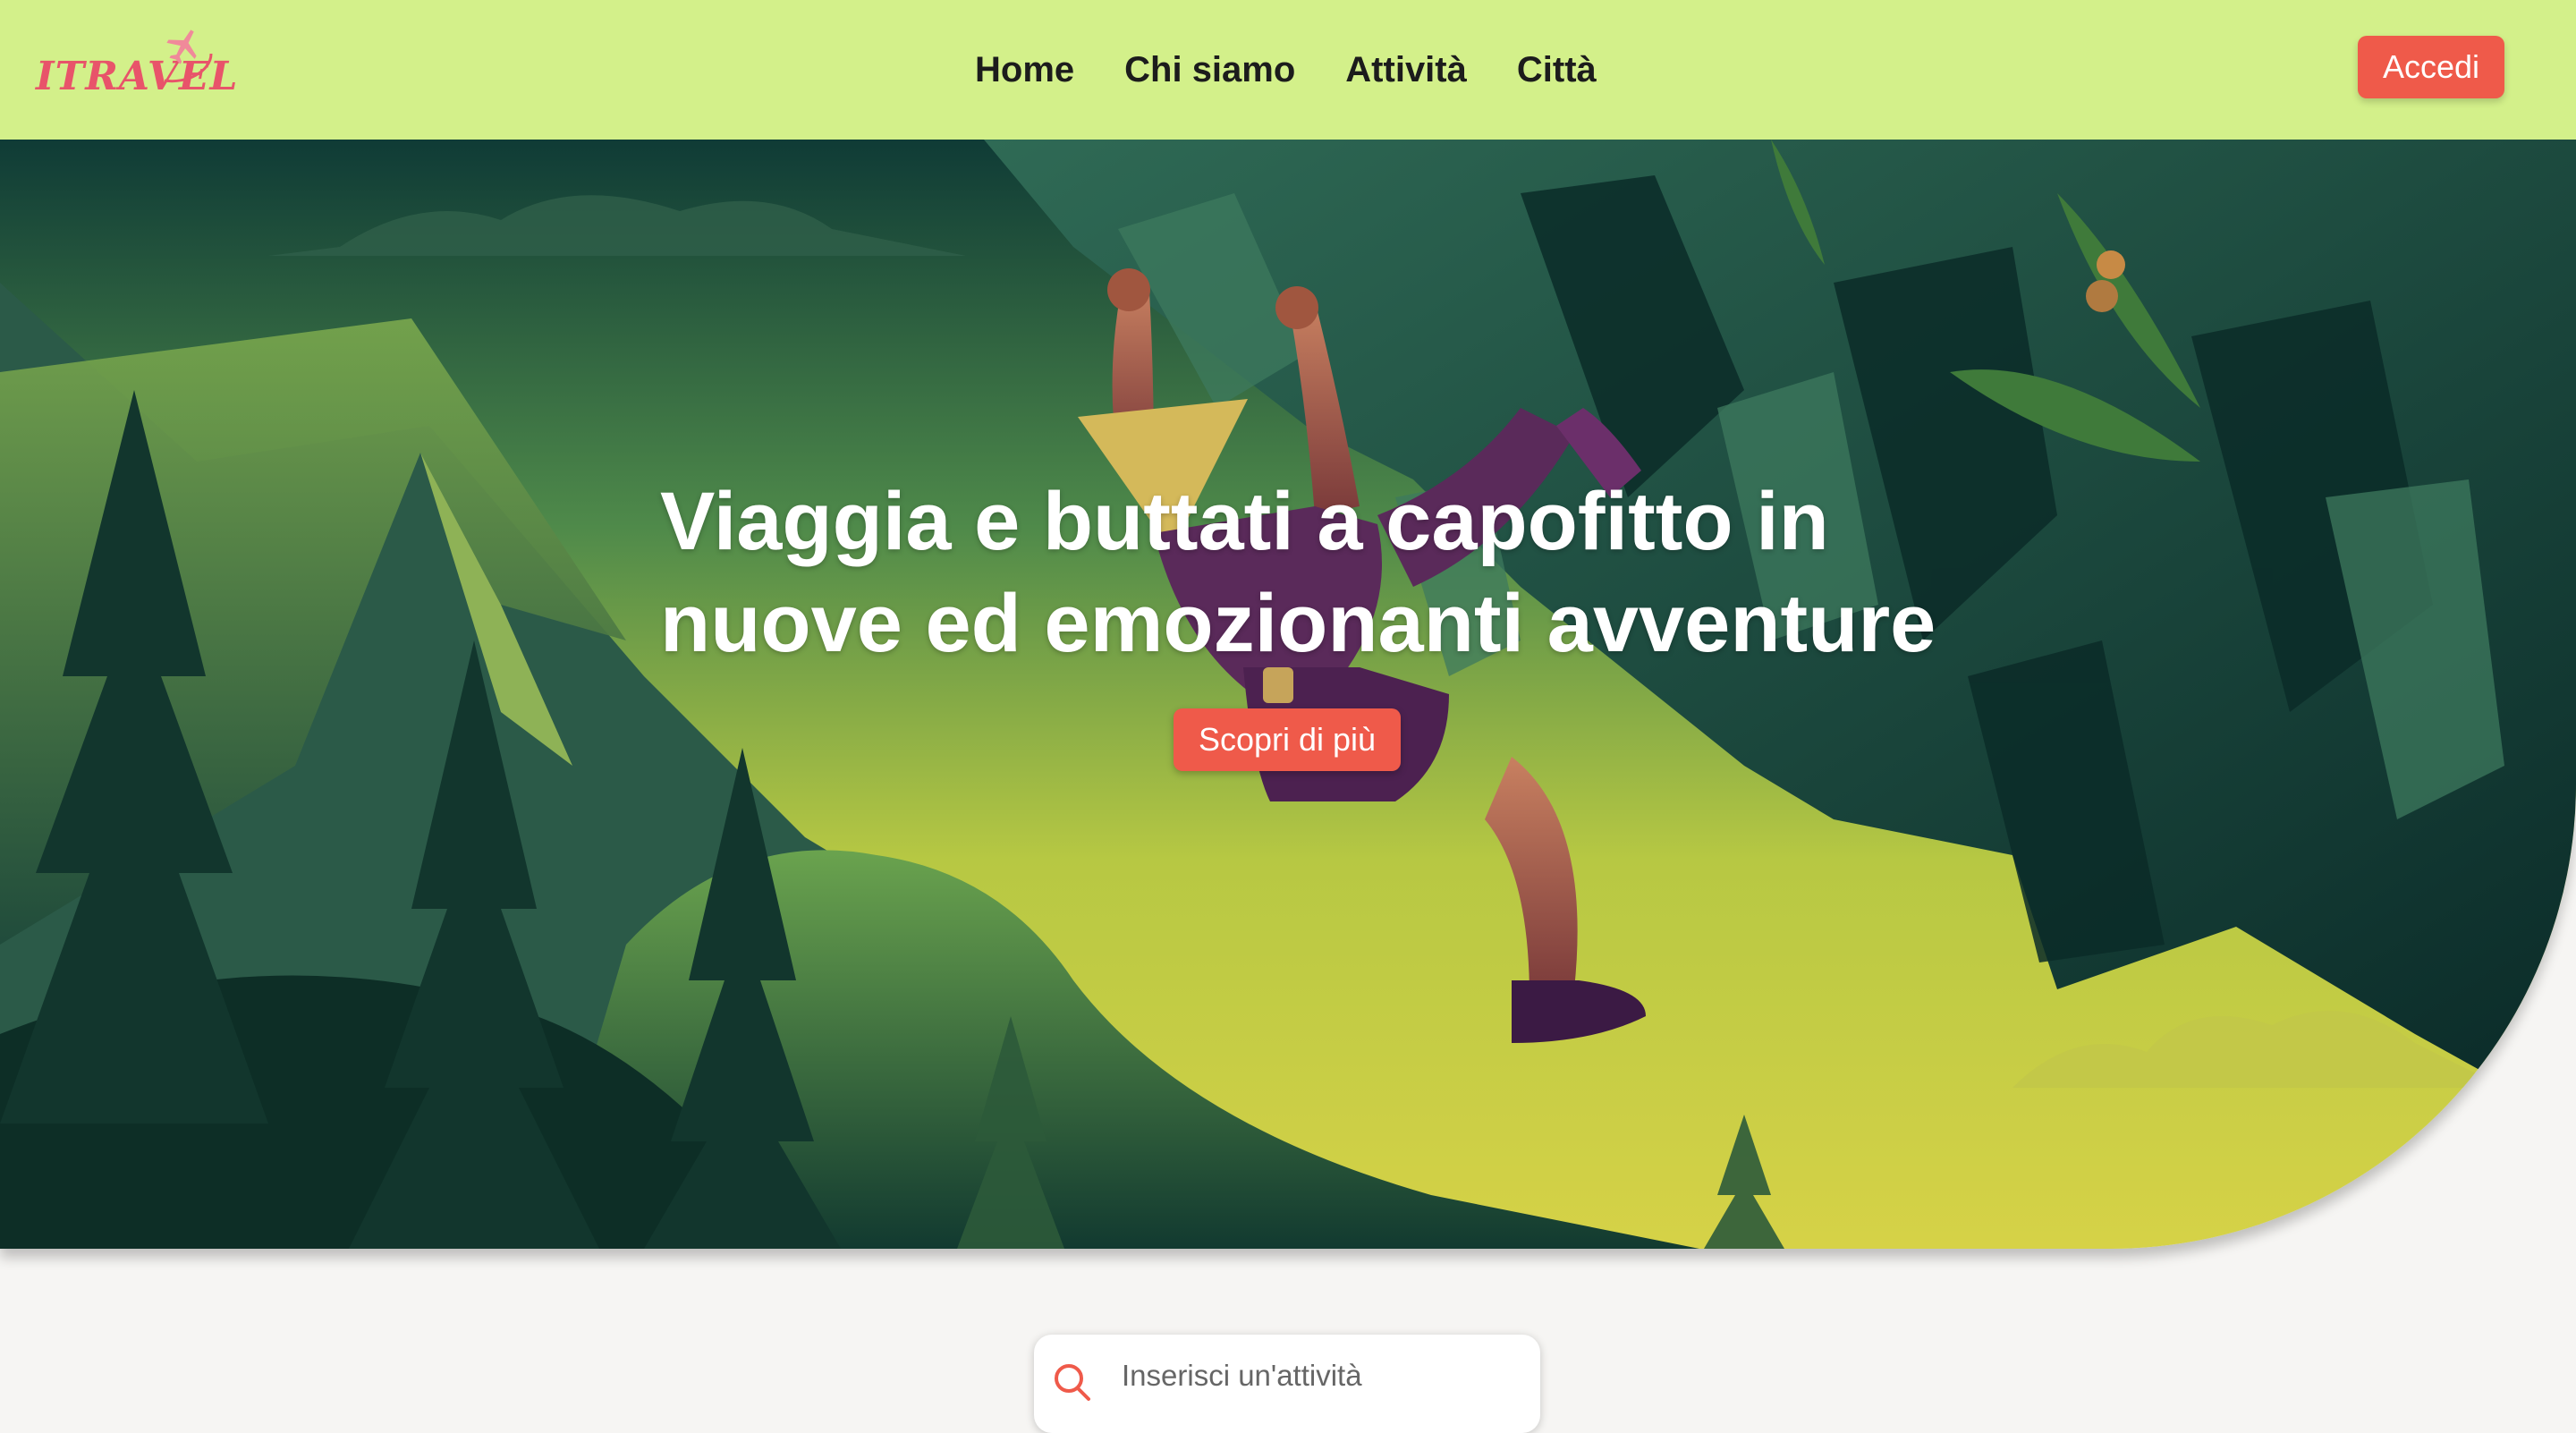  I want to click on nav-item-attivita: Attività, so click(1406, 70).